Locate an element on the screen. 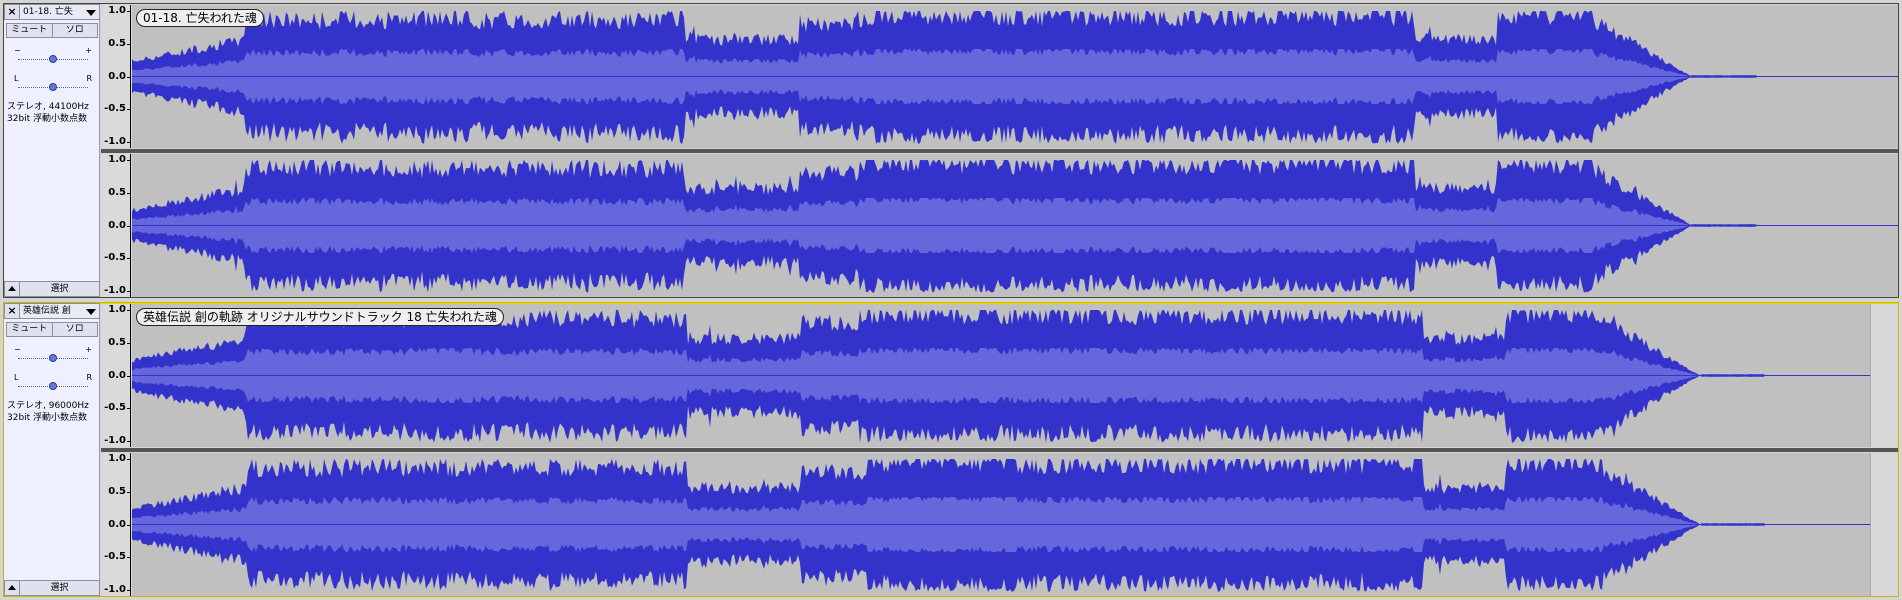 This screenshot has width=1902, height=600. track-name-menu-button: 01-18. 亡失 is located at coordinates (60, 12).